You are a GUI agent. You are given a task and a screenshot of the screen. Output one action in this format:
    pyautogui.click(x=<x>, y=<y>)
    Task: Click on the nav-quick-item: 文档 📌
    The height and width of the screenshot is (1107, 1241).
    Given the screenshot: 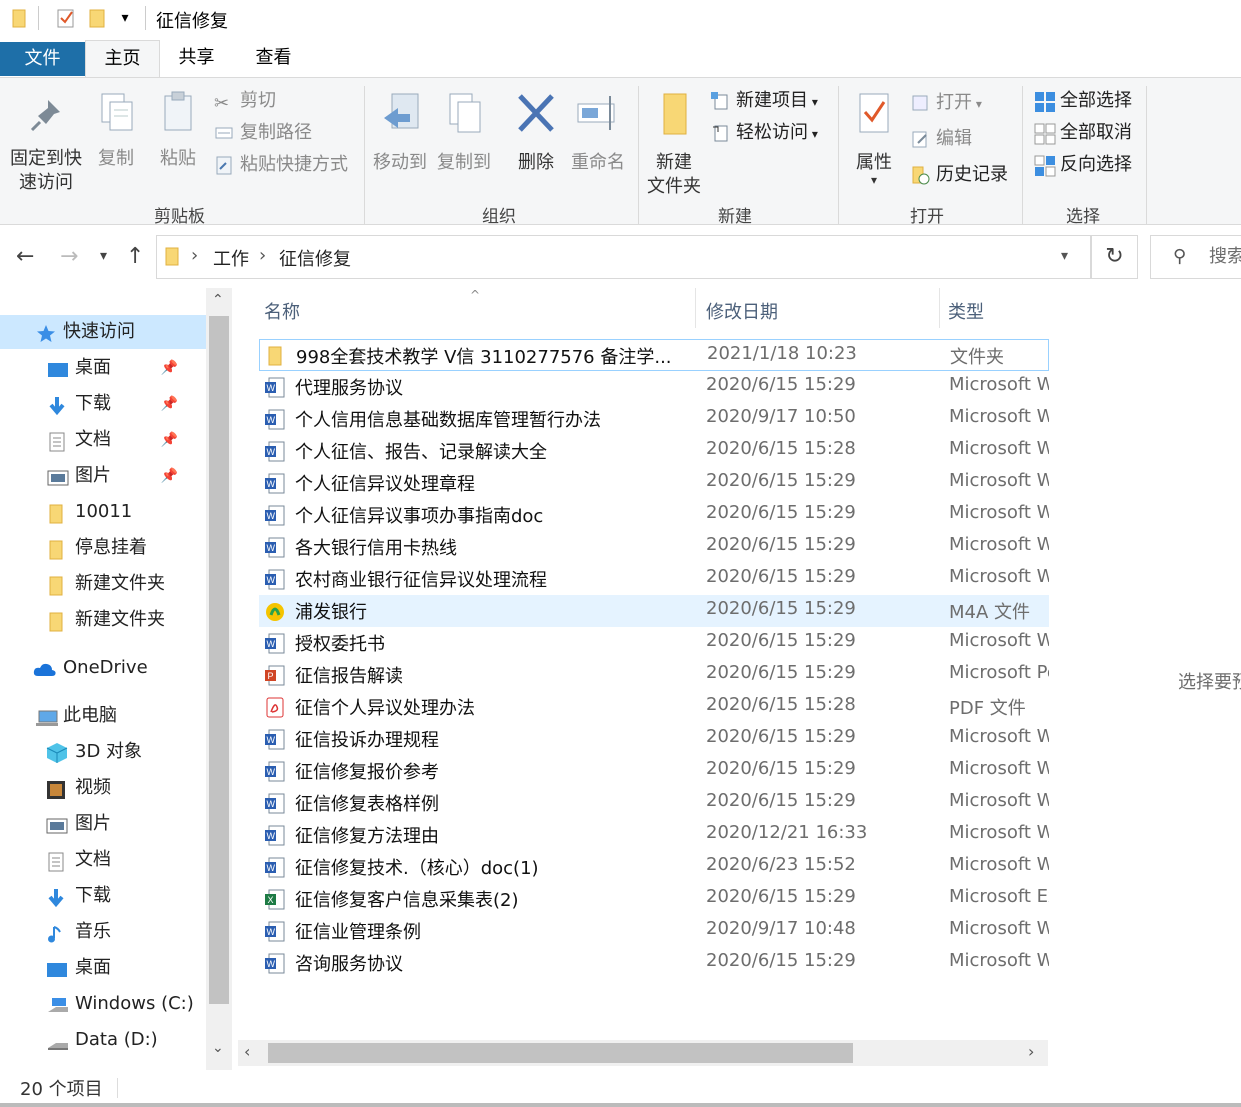 What is the action you would take?
    pyautogui.click(x=103, y=440)
    